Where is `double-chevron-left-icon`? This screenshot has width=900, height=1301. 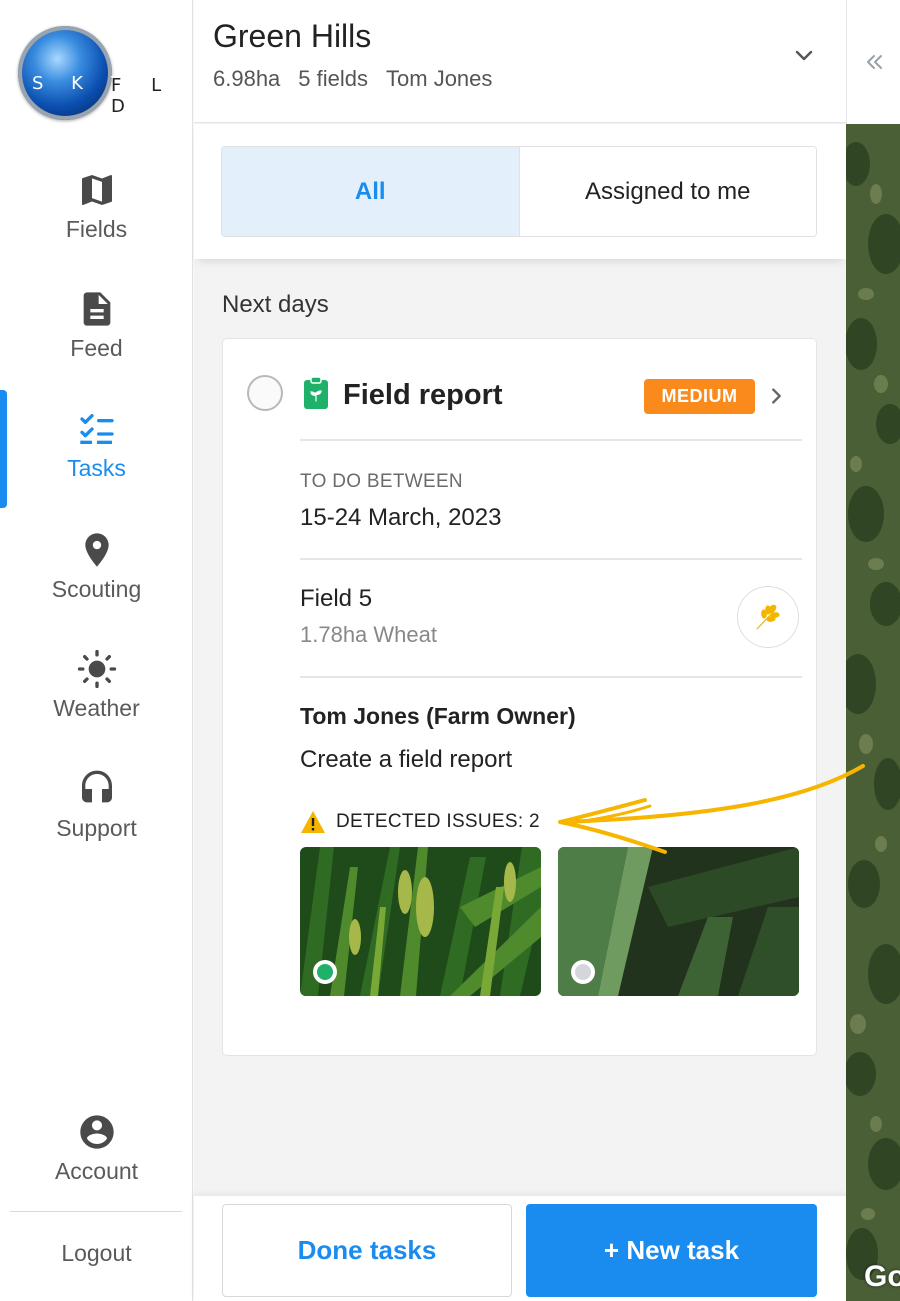 double-chevron-left-icon is located at coordinates (874, 62).